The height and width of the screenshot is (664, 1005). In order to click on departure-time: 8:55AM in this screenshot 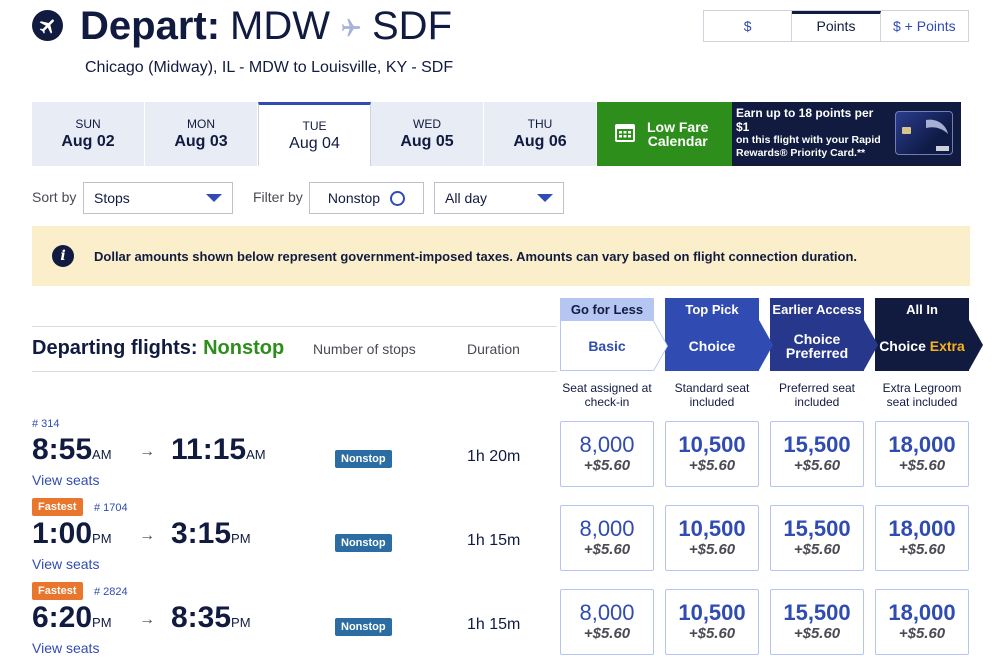, I will do `click(72, 449)`.